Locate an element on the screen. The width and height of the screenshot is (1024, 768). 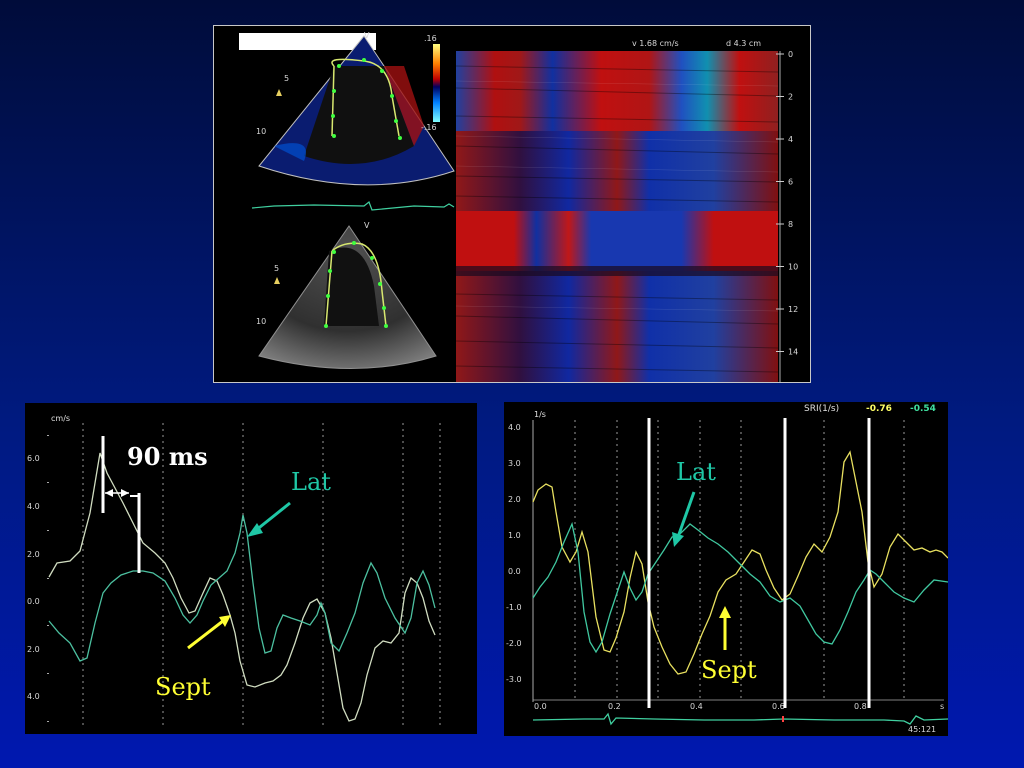
sri-value-yellow: -0.76 is located at coordinates (879, 409).